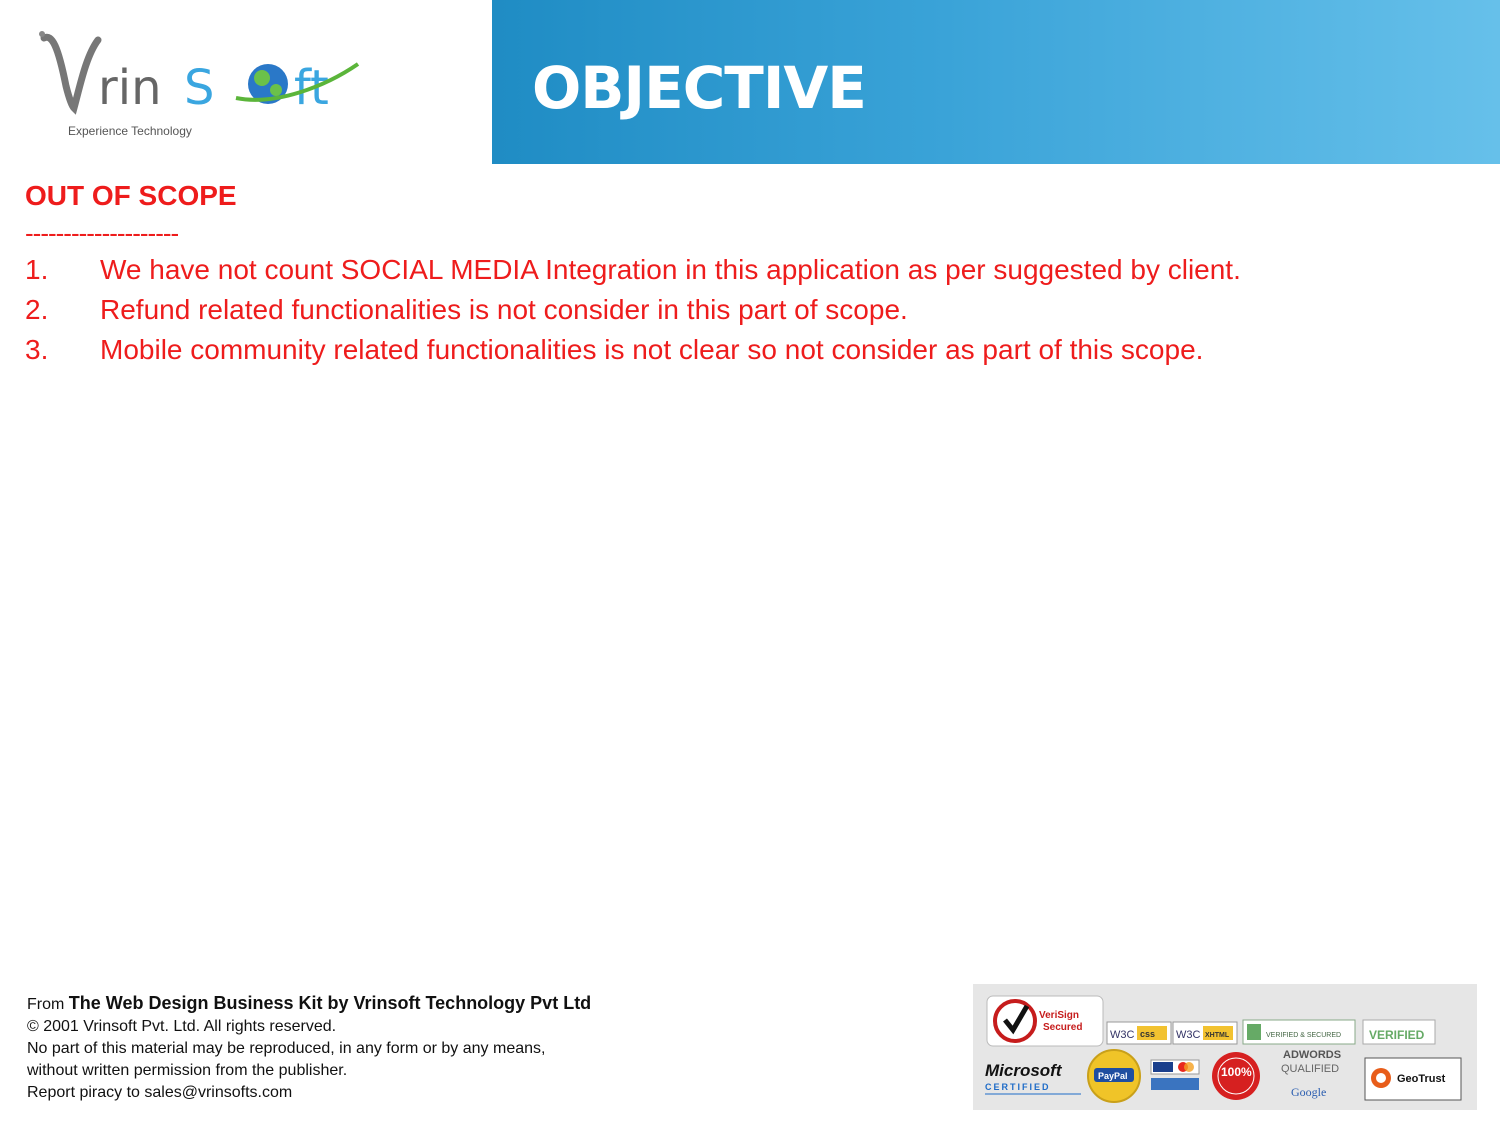  I want to click on svg-text: XHTML, so click(1217, 1035).